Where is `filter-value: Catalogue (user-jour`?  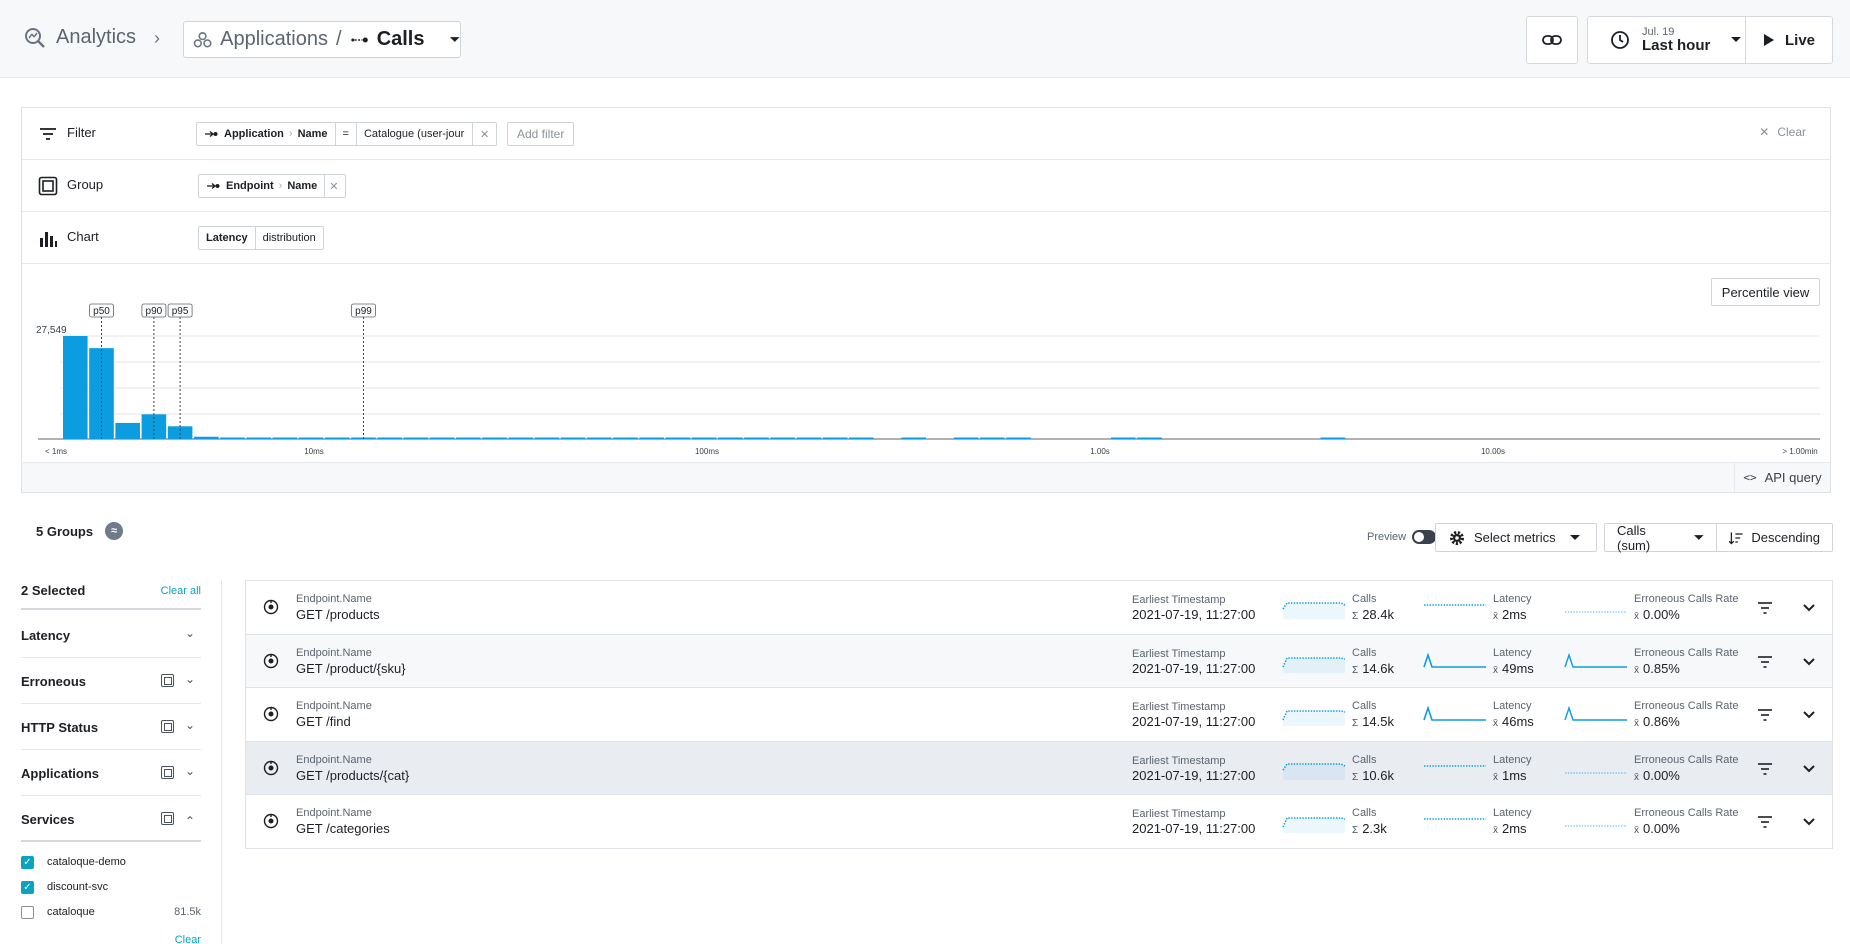 filter-value: Catalogue (user-jour is located at coordinates (415, 134).